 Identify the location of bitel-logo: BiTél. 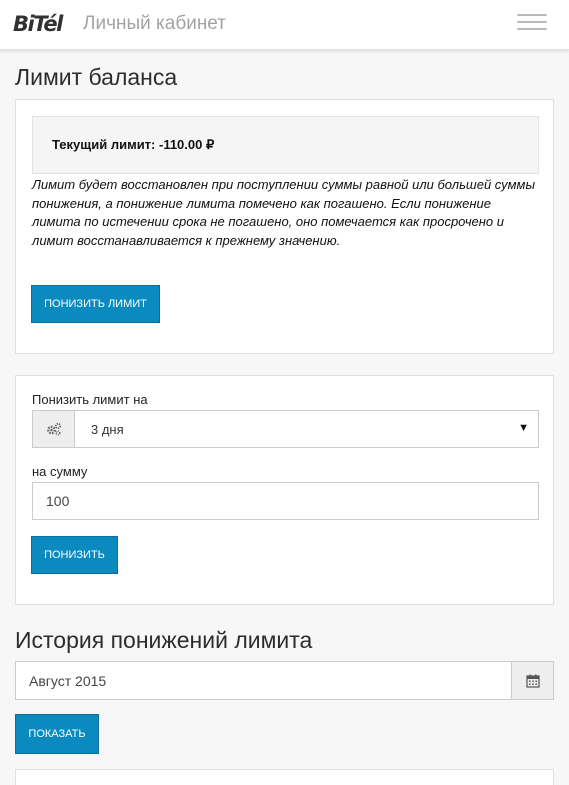
(38, 24).